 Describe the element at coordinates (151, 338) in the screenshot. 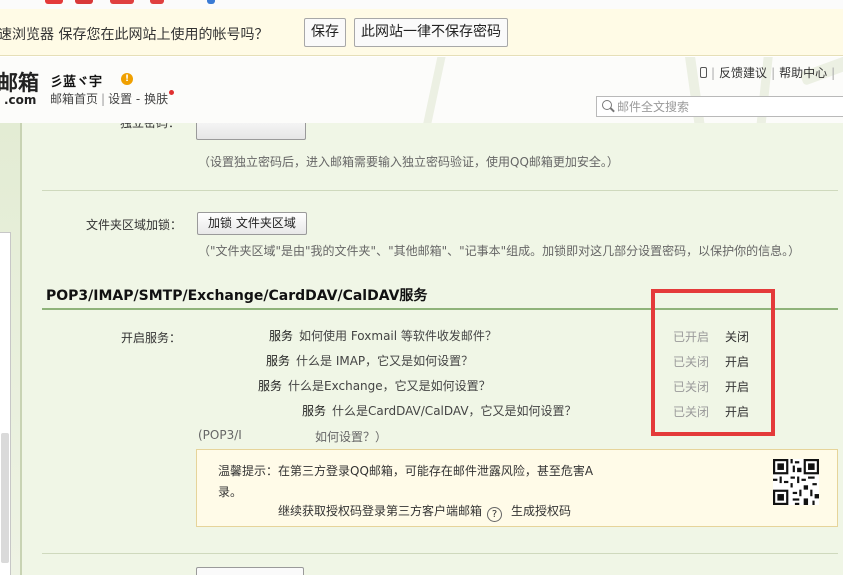

I see `enable-service-label: 开启服务：` at that location.